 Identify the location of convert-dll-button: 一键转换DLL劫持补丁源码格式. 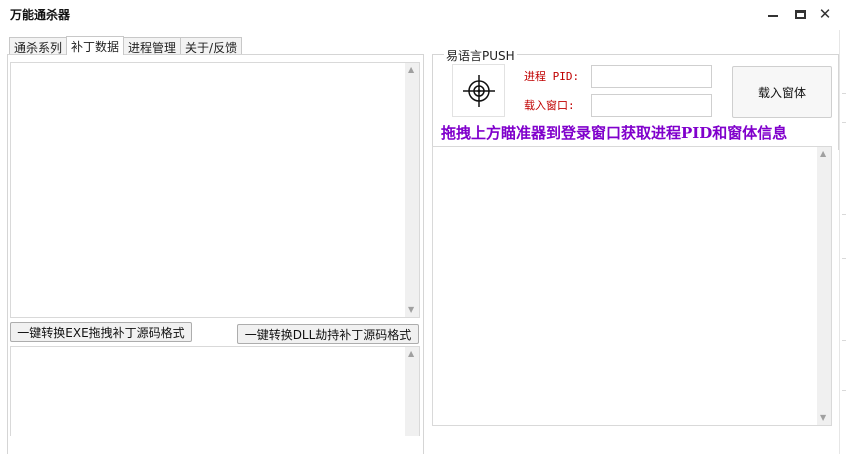
(328, 334).